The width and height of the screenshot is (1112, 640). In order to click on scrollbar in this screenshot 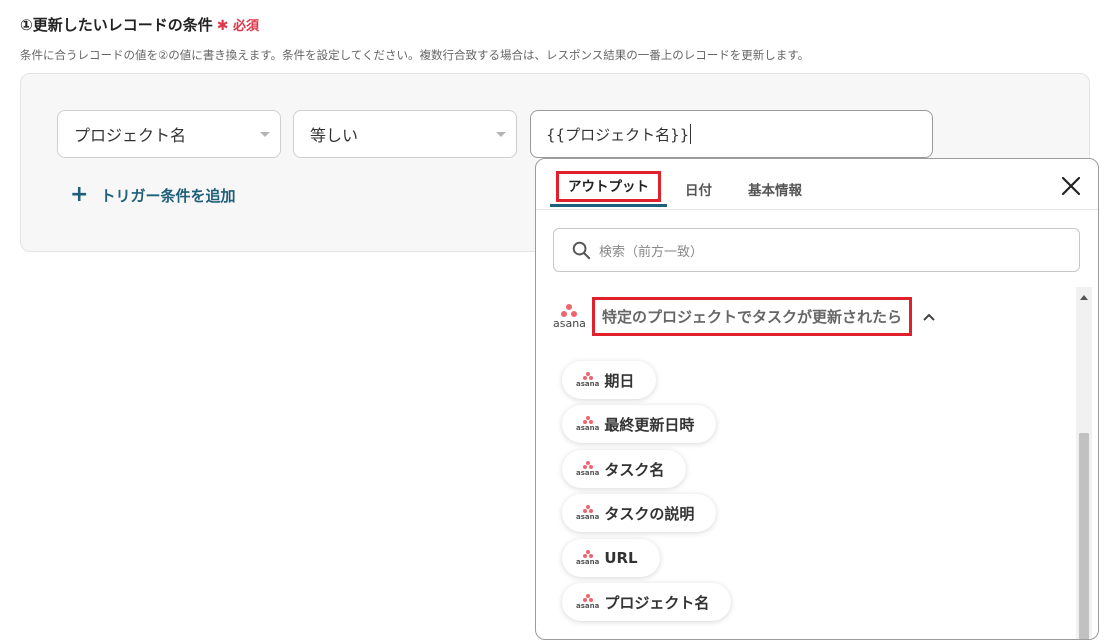, I will do `click(1084, 463)`.